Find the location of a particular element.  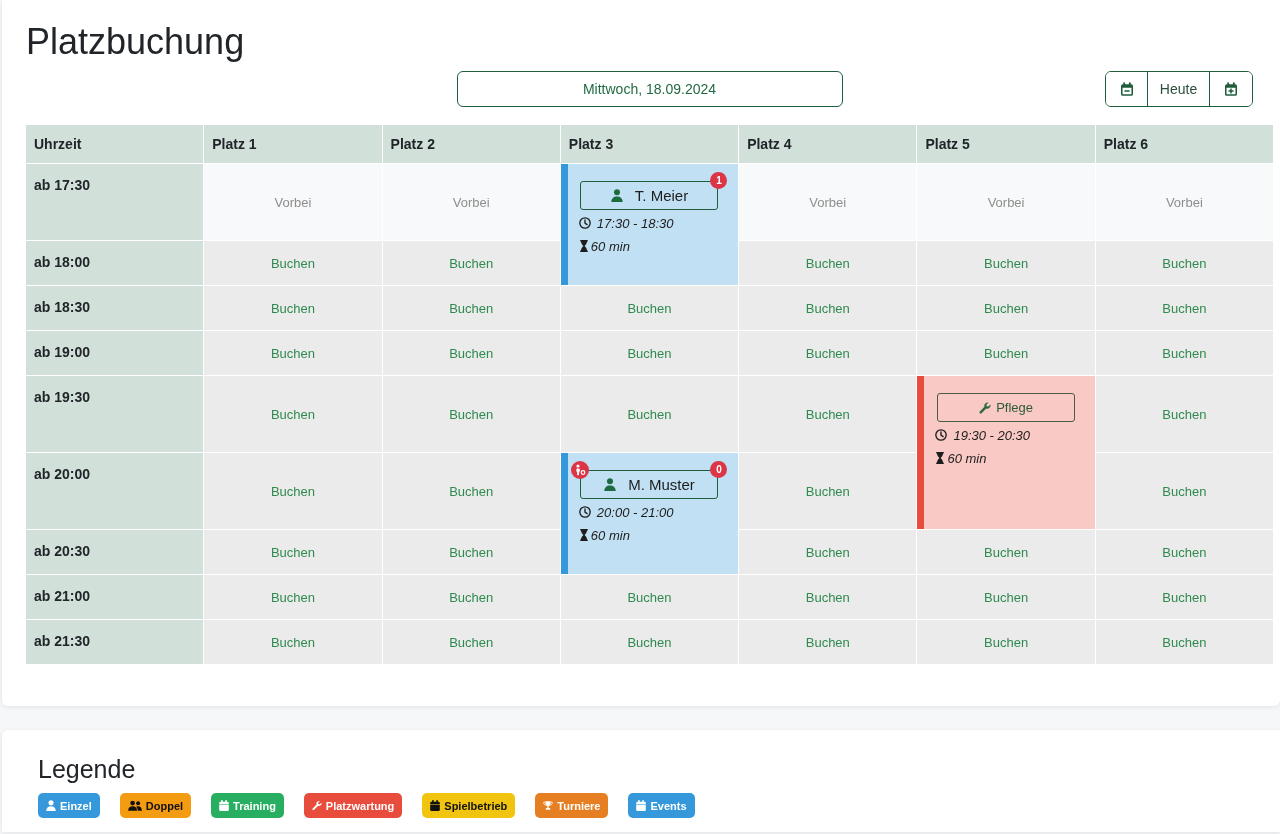

previous-day-button is located at coordinates (1127, 89).